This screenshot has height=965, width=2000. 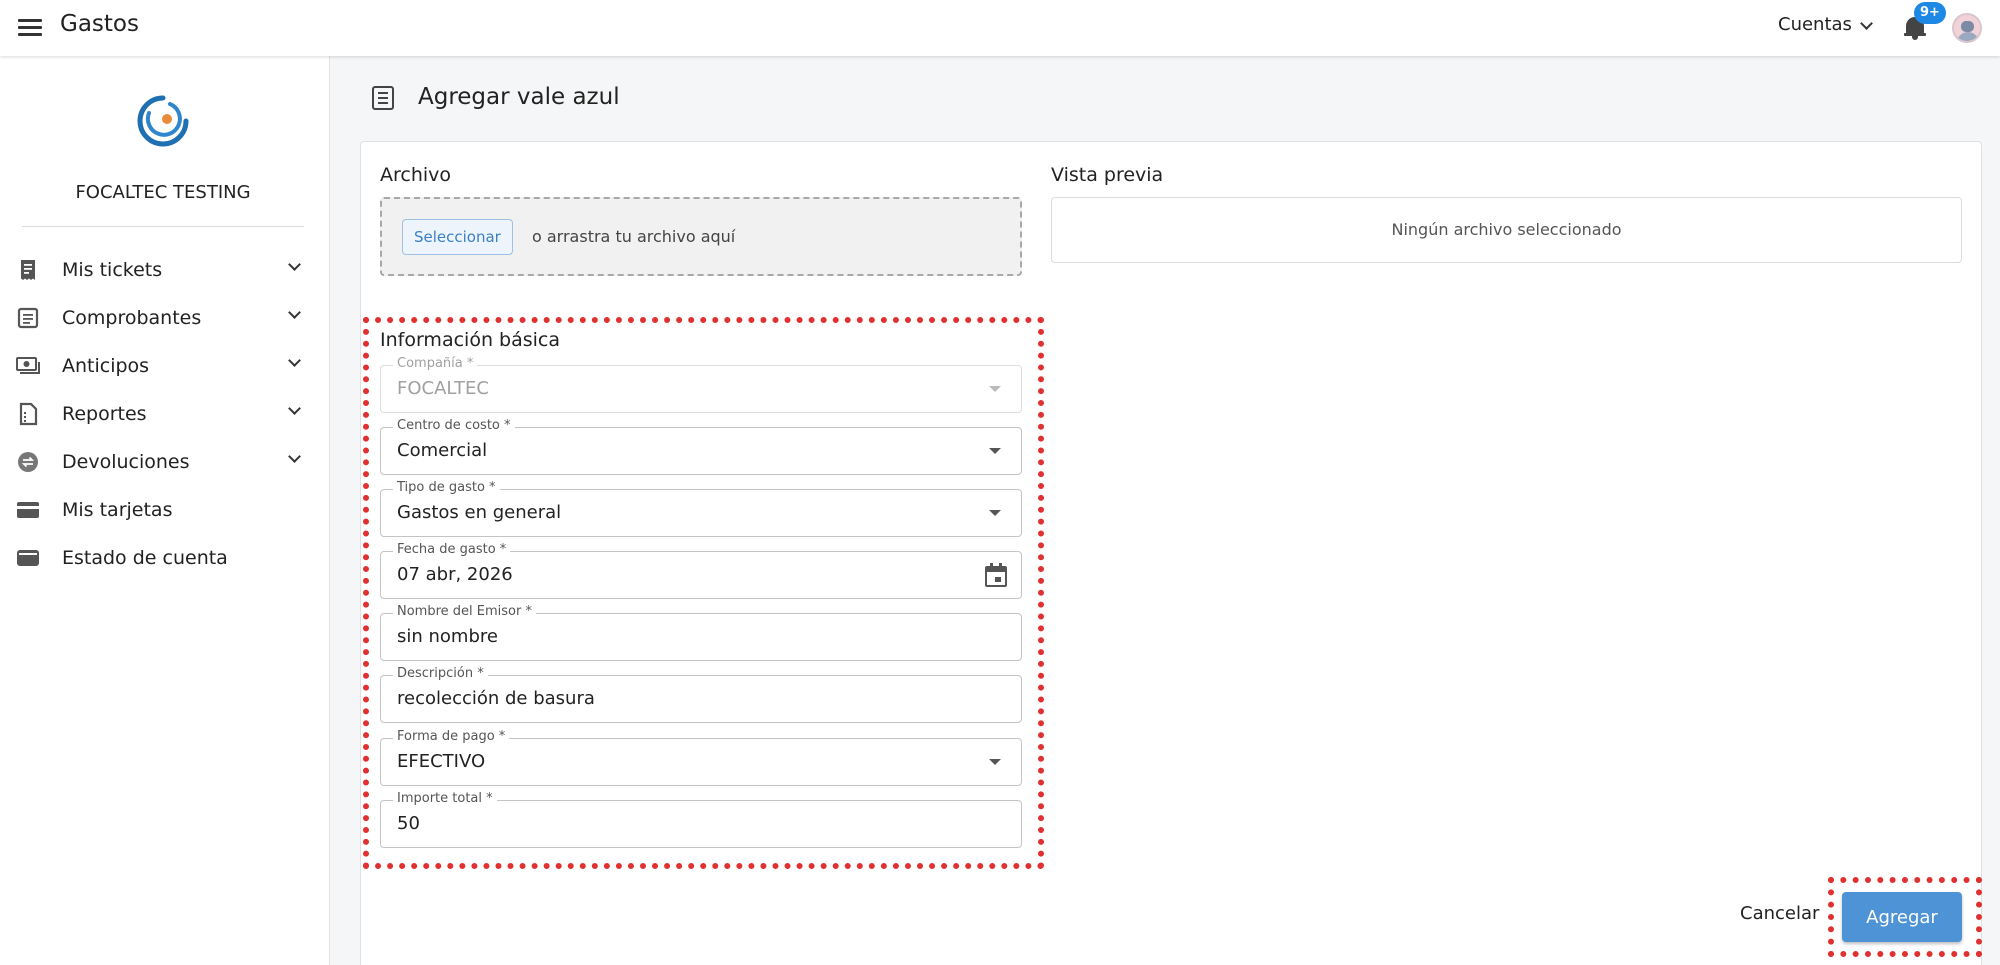 What do you see at coordinates (104, 414) in the screenshot?
I see `sidebar-item-label: Reportes` at bounding box center [104, 414].